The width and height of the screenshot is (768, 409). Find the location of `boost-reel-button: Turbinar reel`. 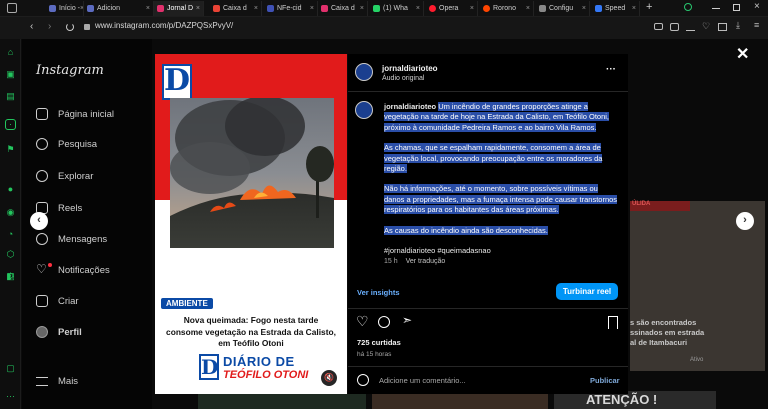

boost-reel-button: Turbinar reel is located at coordinates (587, 291).